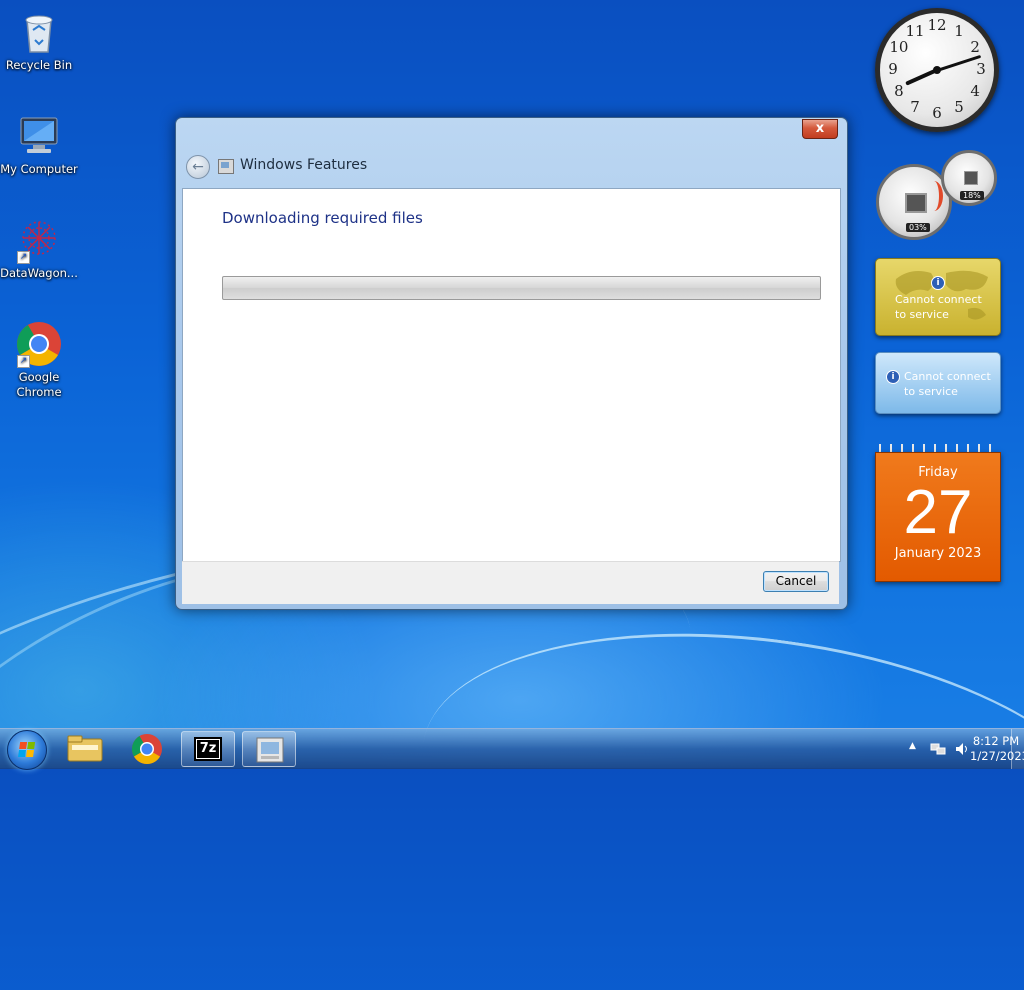 This screenshot has width=1024, height=990. Describe the element at coordinates (39, 240) in the screenshot. I see `datawagon-icon: ↗` at that location.